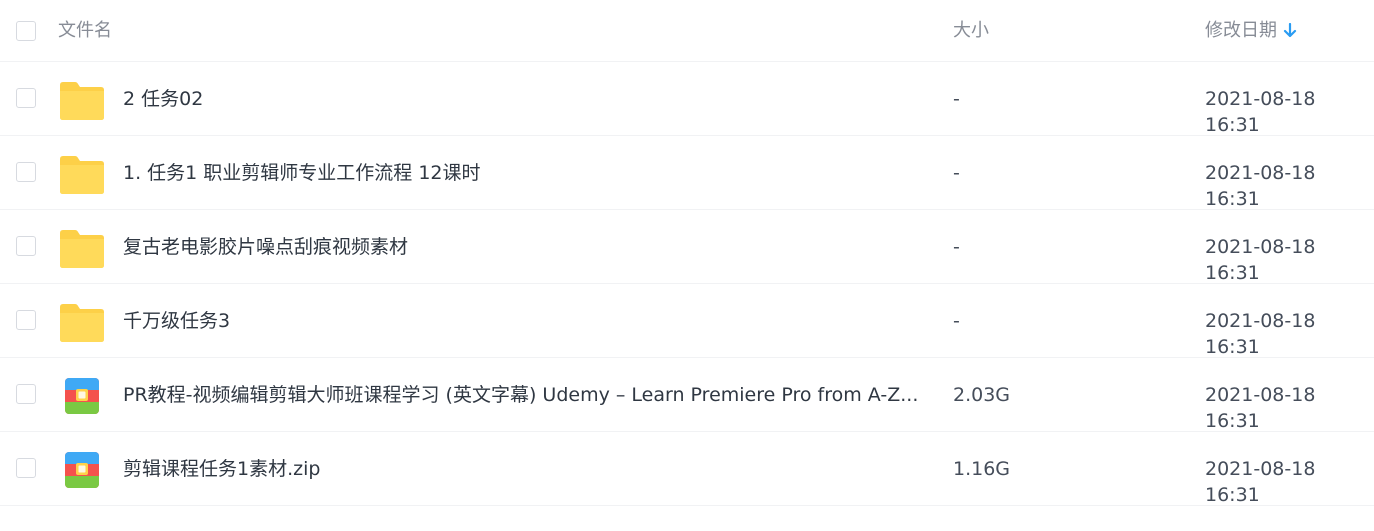  I want to click on file-row: 千万级任务3 - 2021-08-18 16:31, so click(687, 321).